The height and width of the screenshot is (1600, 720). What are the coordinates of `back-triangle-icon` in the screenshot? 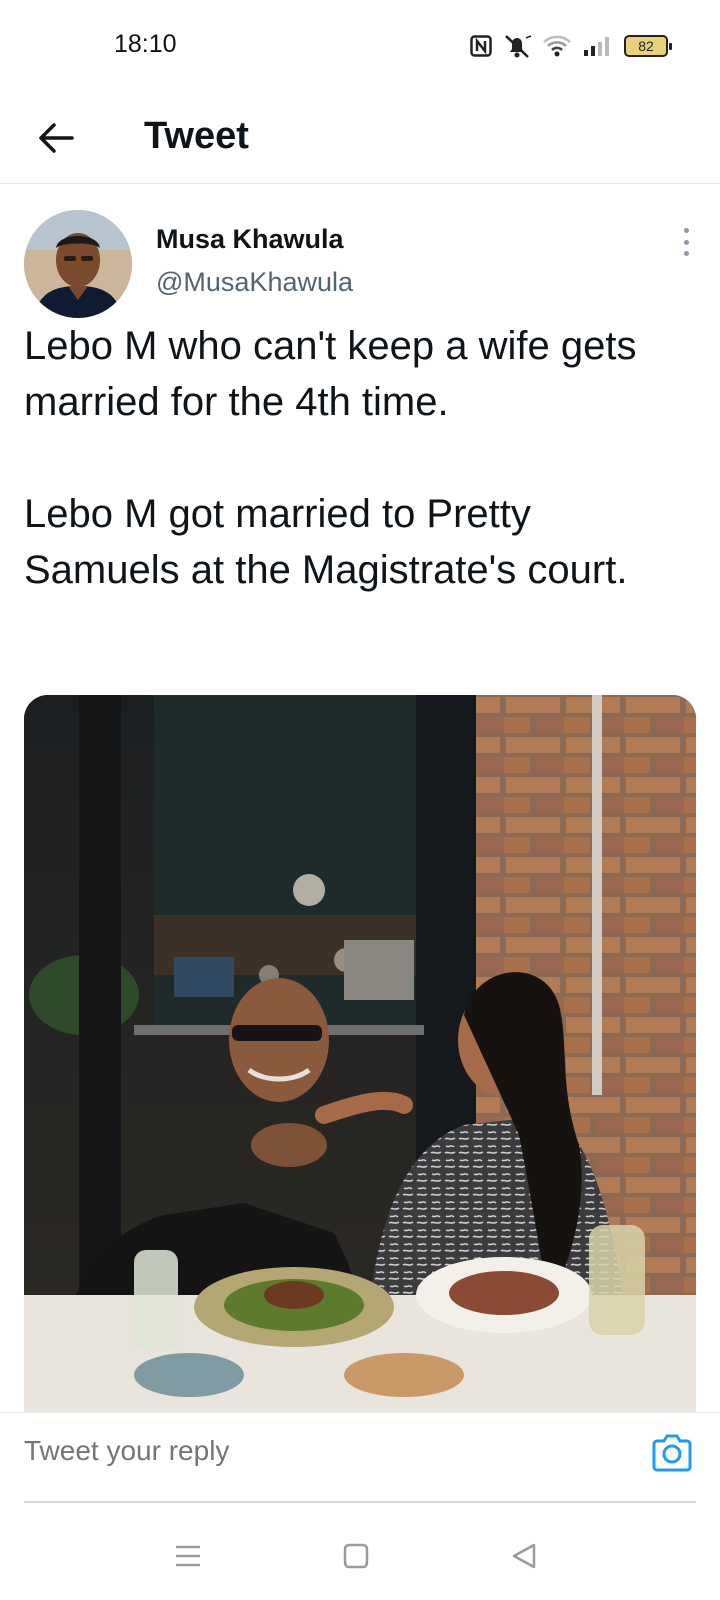 It's located at (524, 1556).